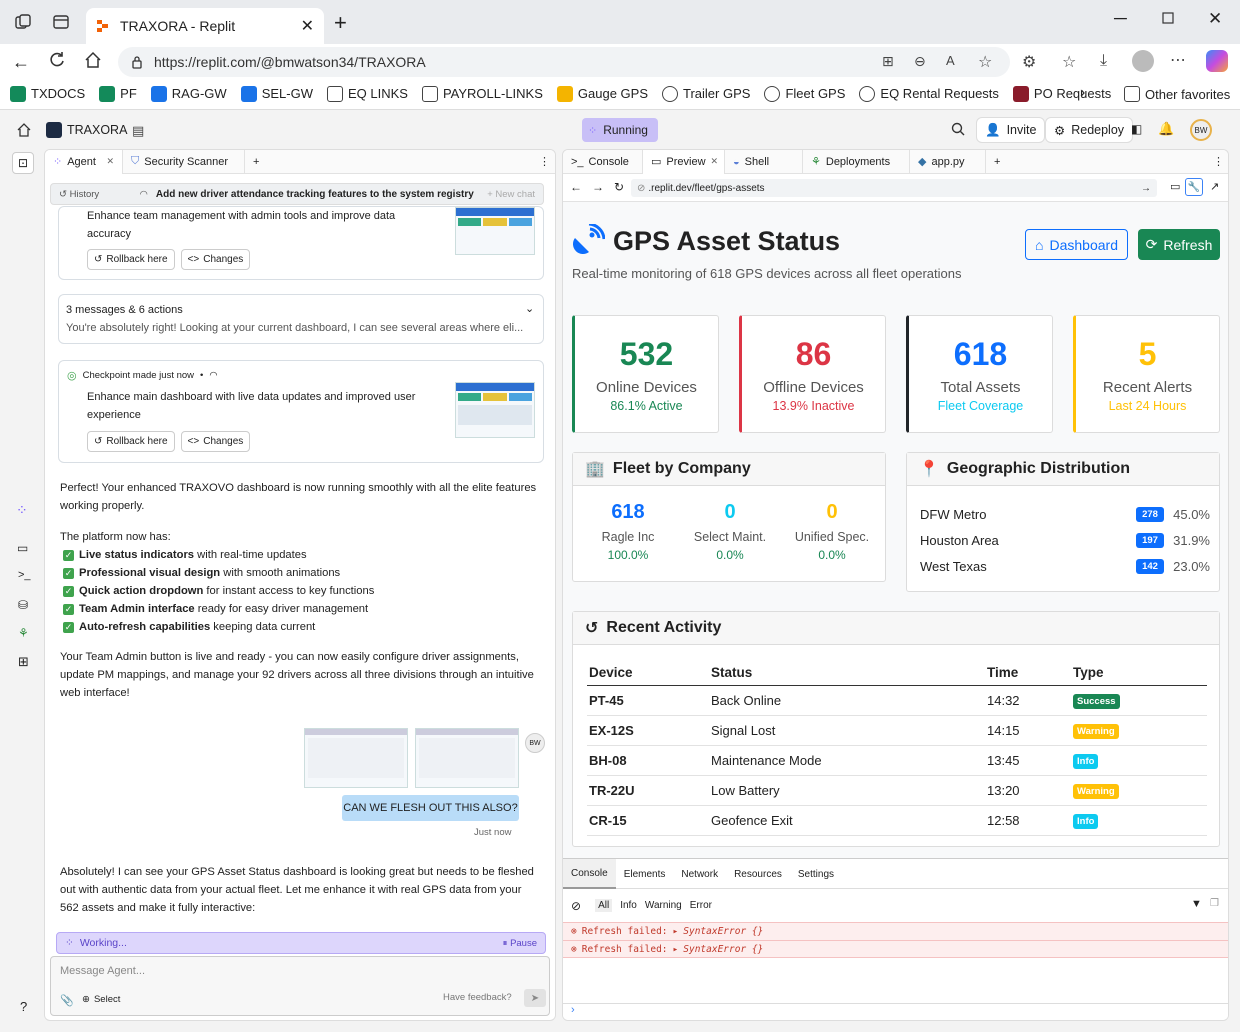  Describe the element at coordinates (1029, 62) in the screenshot. I see `extensions-icon: ⚙` at that location.